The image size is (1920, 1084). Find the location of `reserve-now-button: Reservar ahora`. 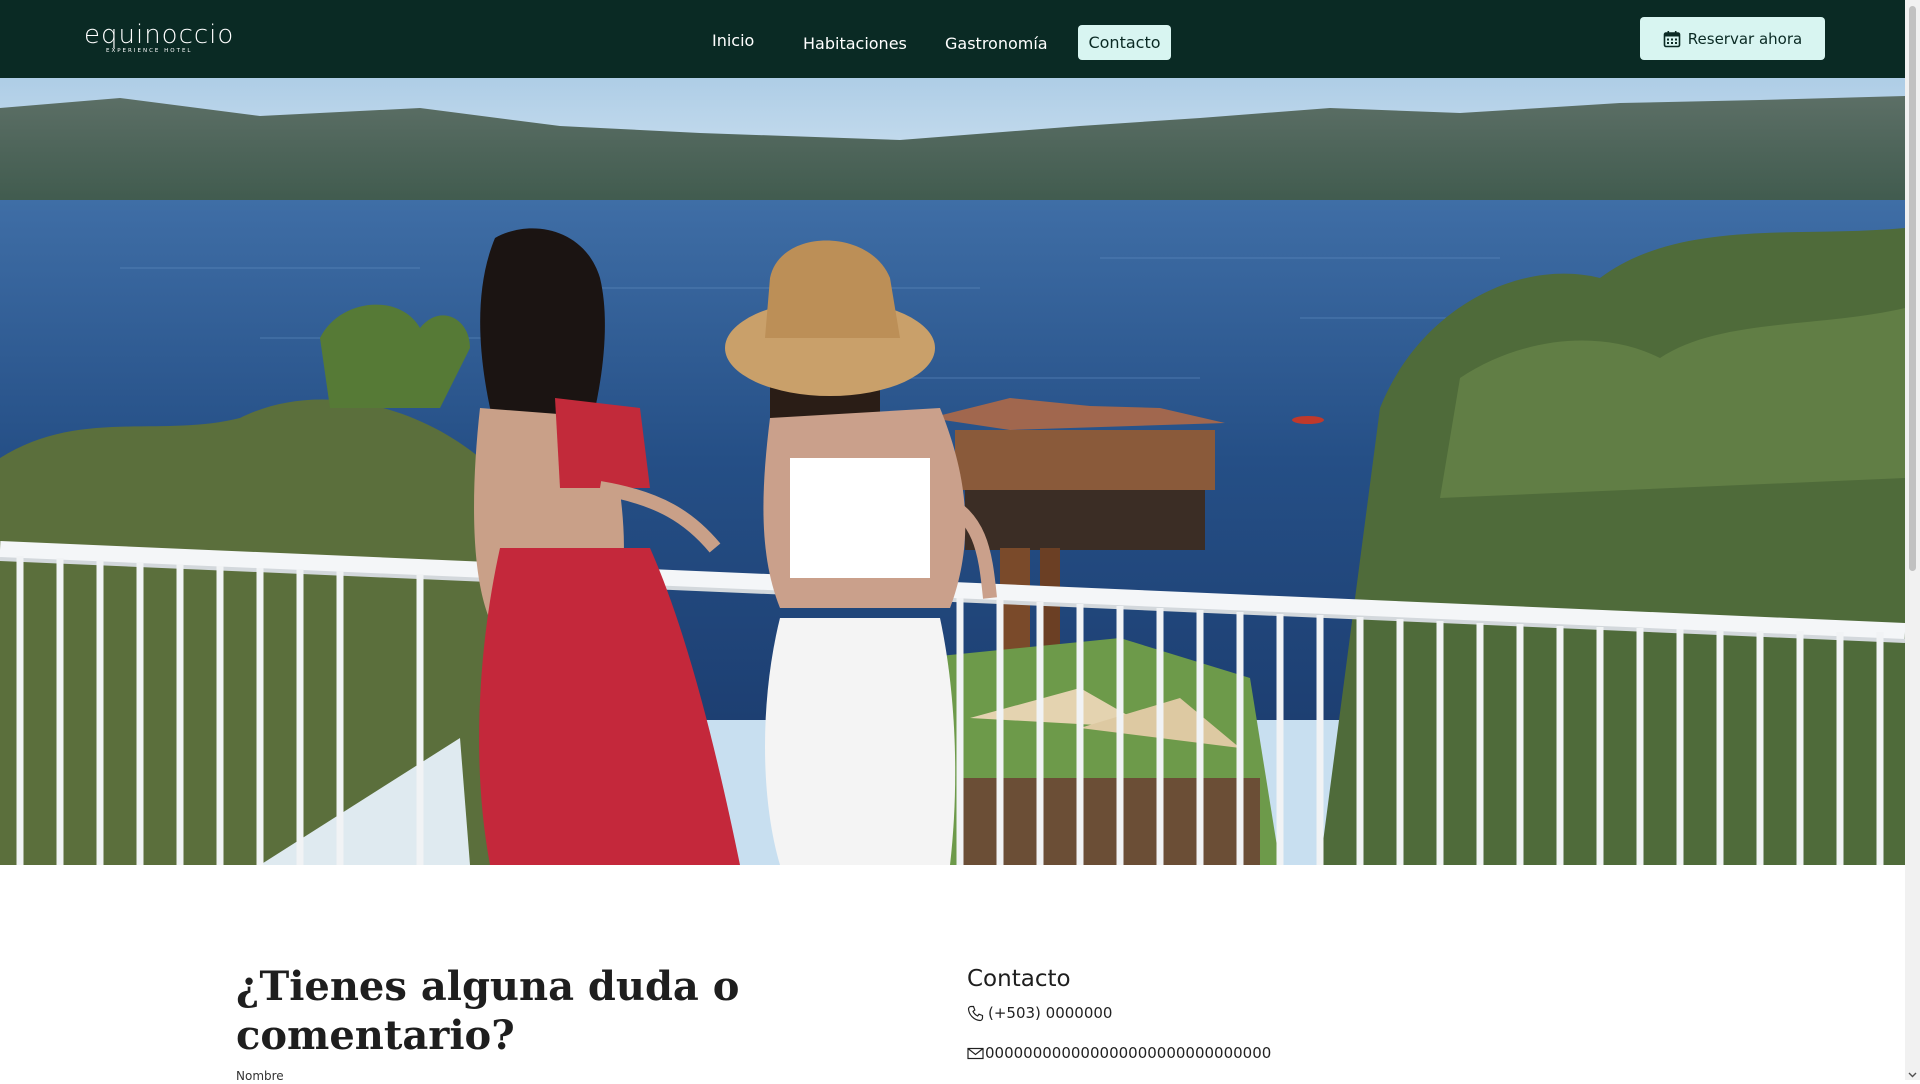

reserve-now-button: Reservar ahora is located at coordinates (1732, 38).